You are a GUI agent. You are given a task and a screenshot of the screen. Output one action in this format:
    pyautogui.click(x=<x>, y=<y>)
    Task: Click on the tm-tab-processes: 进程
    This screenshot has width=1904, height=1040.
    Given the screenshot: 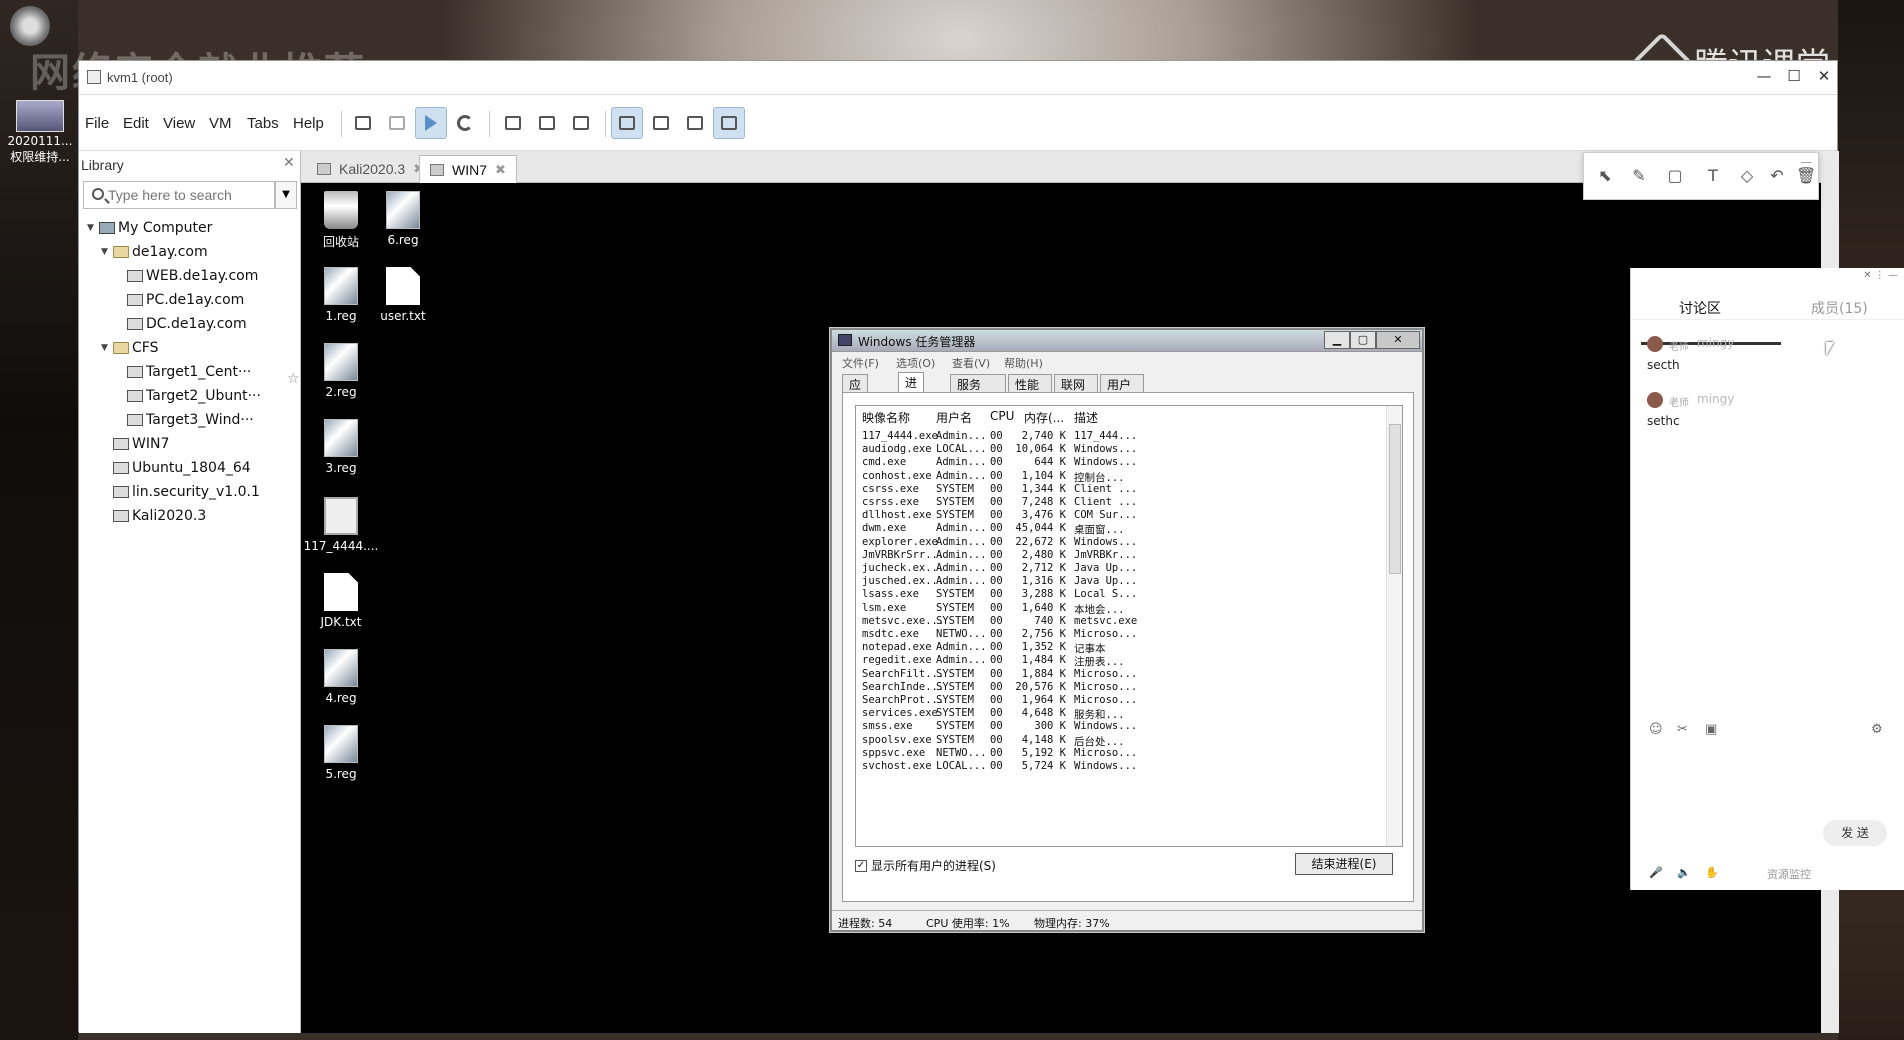 What is the action you would take?
    pyautogui.click(x=911, y=389)
    